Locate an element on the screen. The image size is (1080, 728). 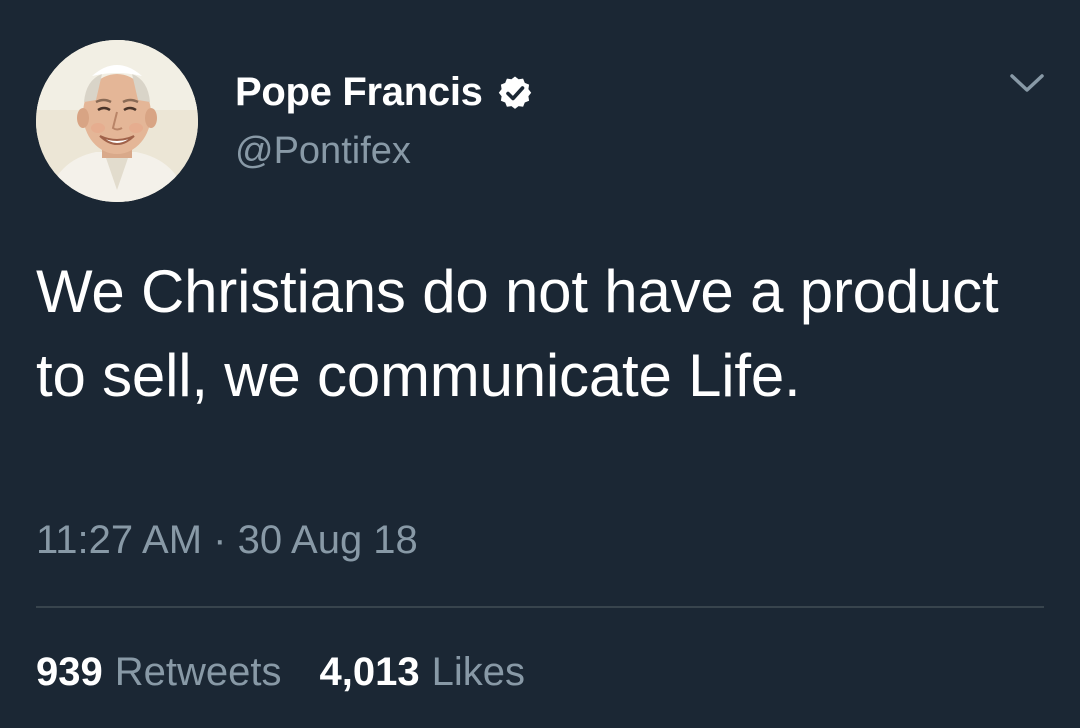
likes-label: Likes is located at coordinates (478, 672).